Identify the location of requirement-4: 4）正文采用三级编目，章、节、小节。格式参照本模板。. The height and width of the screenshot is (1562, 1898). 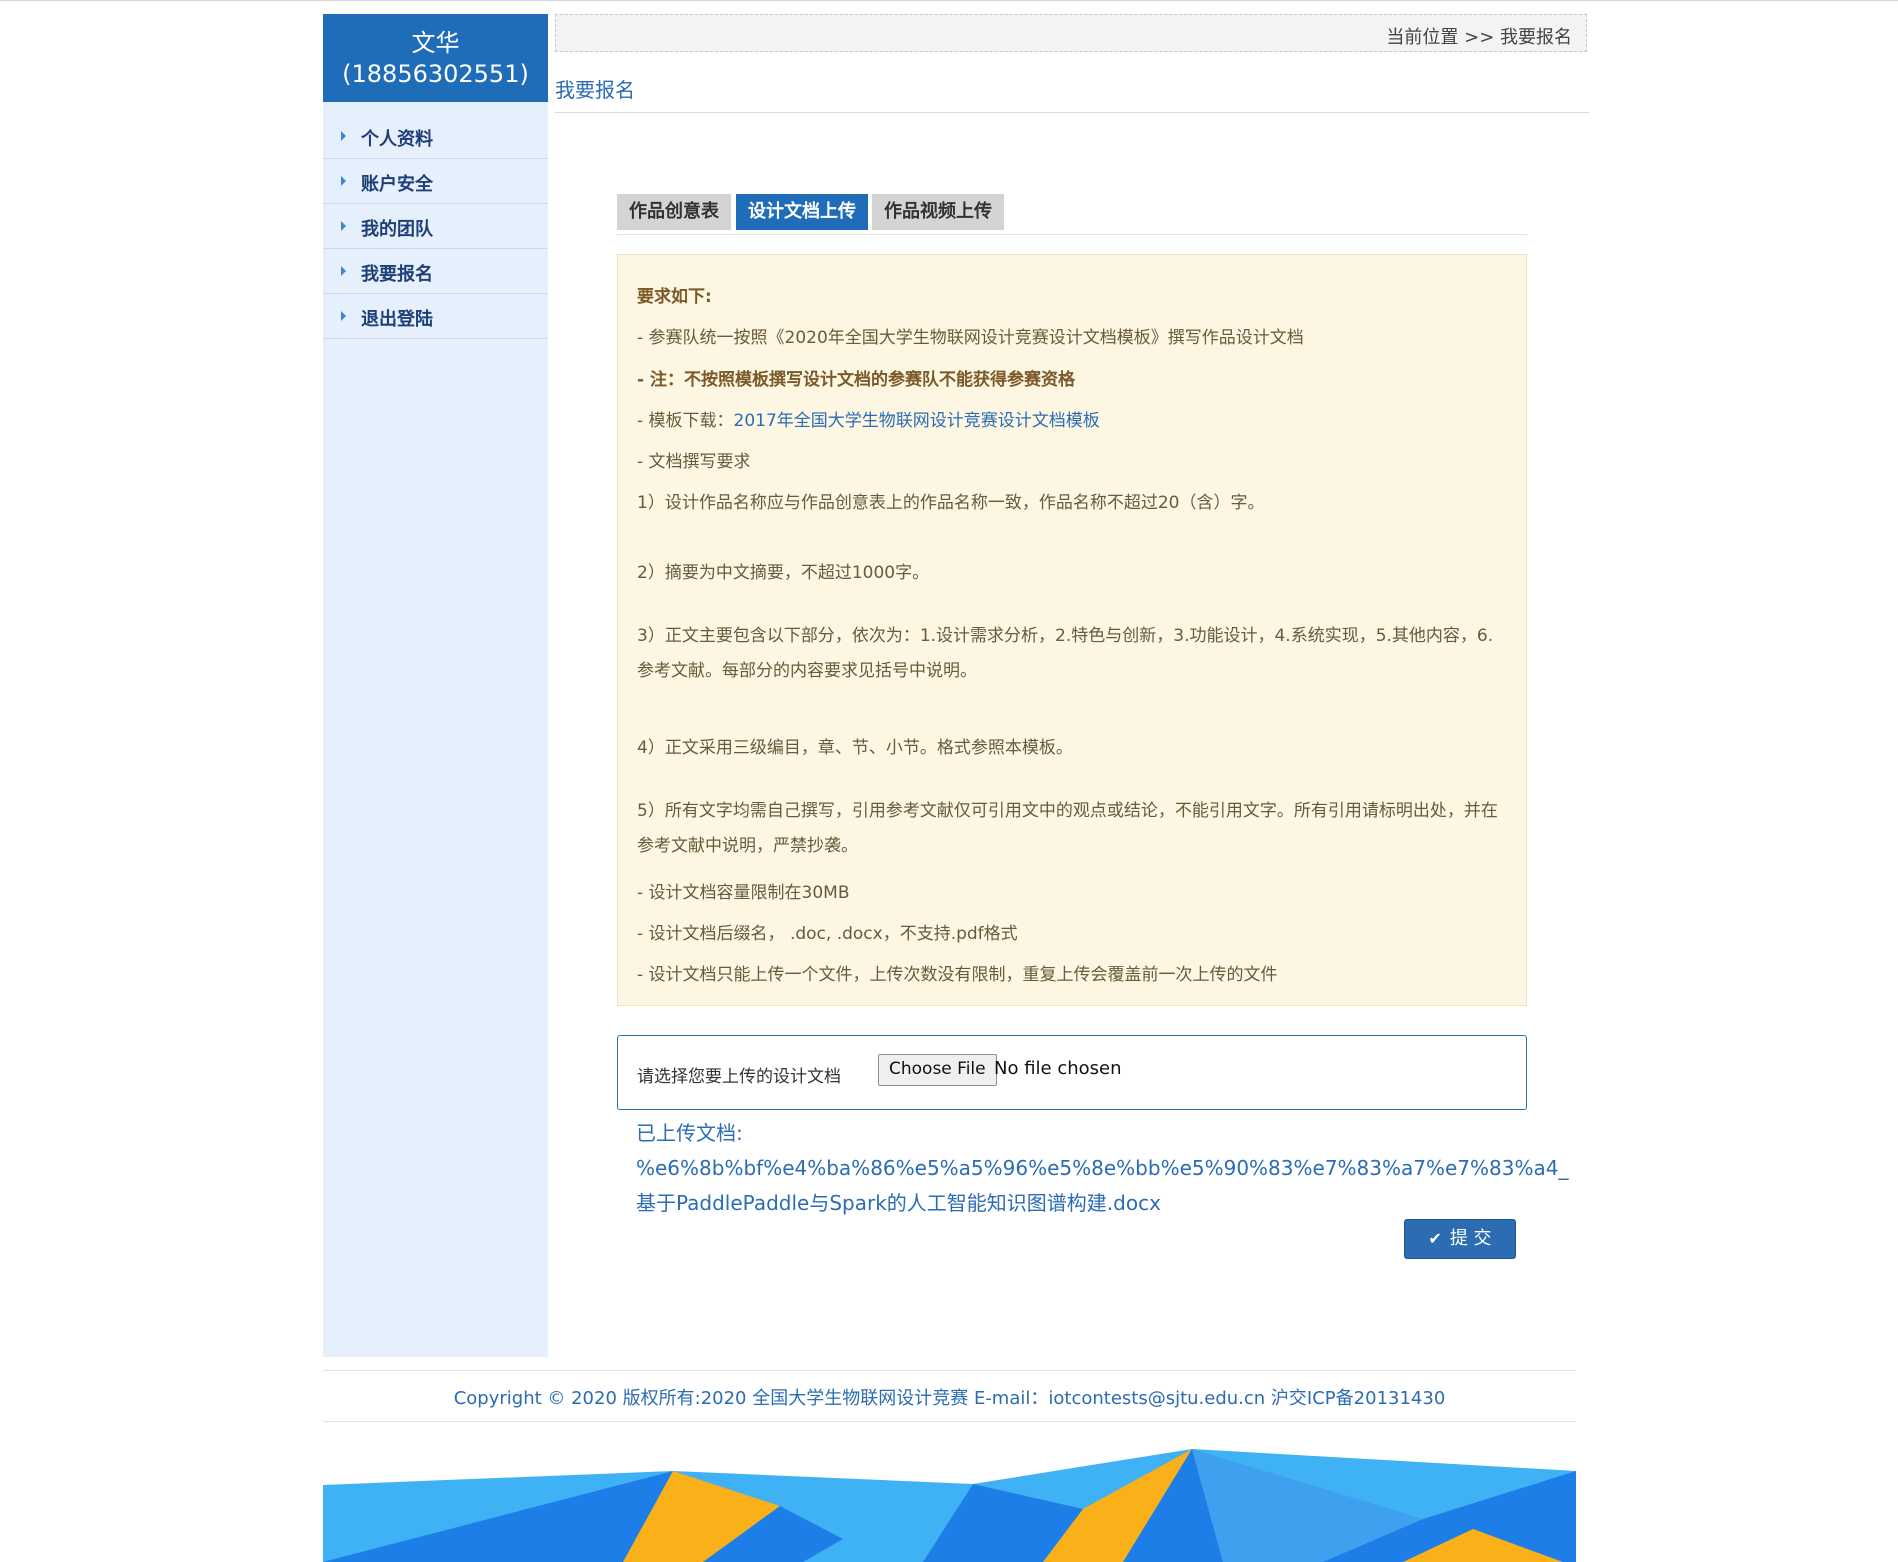
(855, 748).